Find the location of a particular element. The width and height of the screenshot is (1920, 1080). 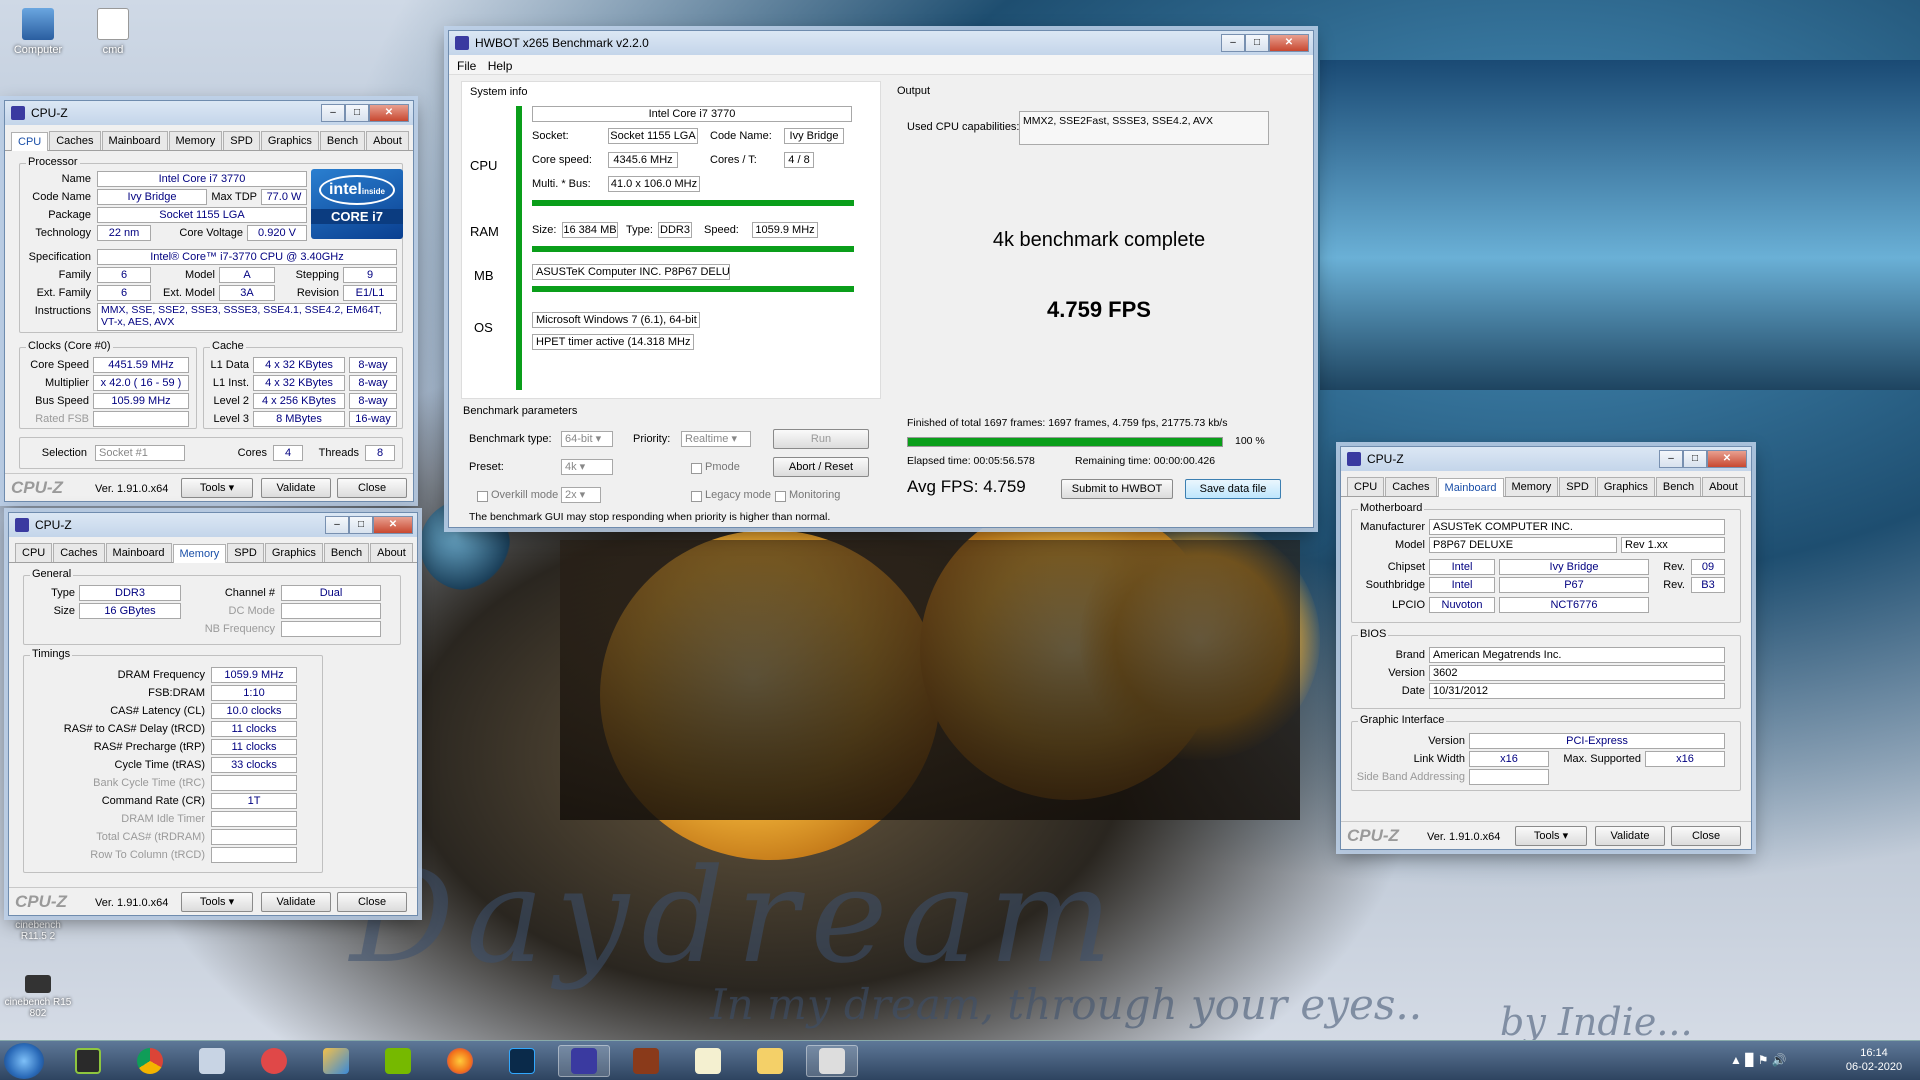

taskbar-app-cpuz is located at coordinates (584, 1061).